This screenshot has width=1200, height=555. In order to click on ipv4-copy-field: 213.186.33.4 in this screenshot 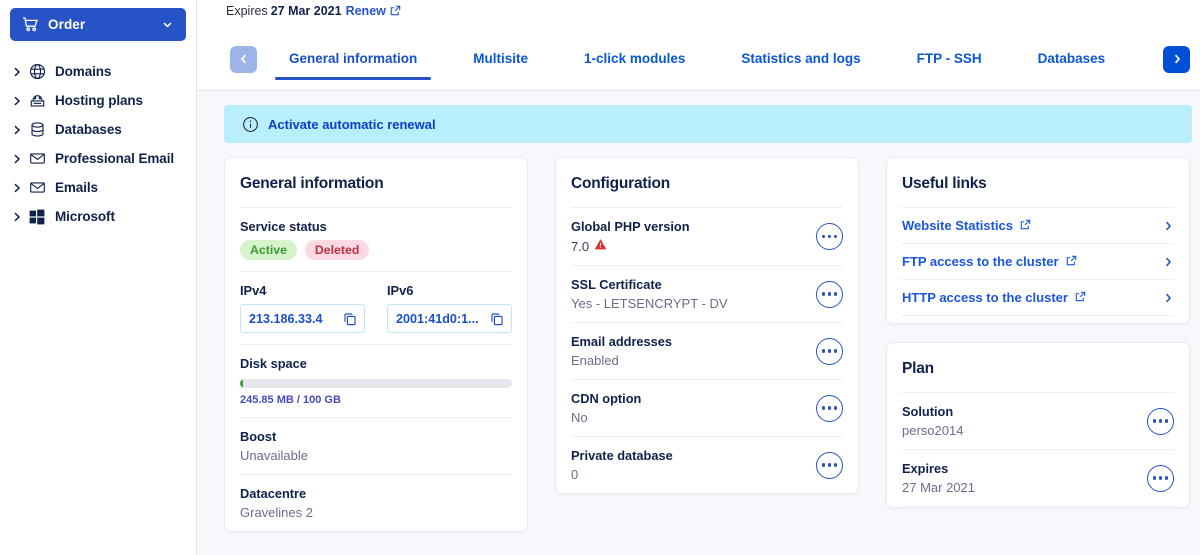, I will do `click(302, 318)`.